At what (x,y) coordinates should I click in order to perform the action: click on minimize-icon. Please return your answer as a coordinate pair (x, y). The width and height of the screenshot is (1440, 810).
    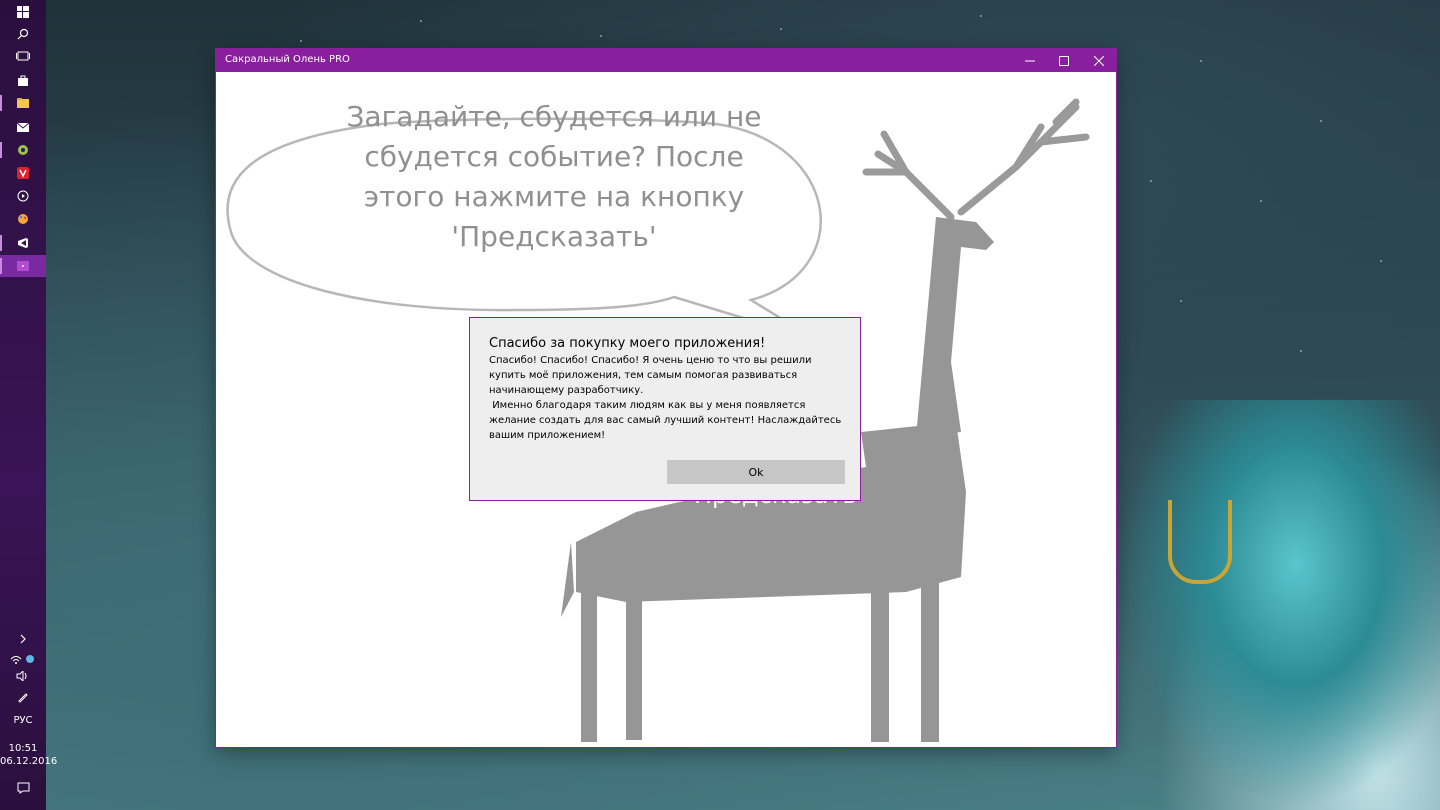
    Looking at the image, I should click on (1030, 60).